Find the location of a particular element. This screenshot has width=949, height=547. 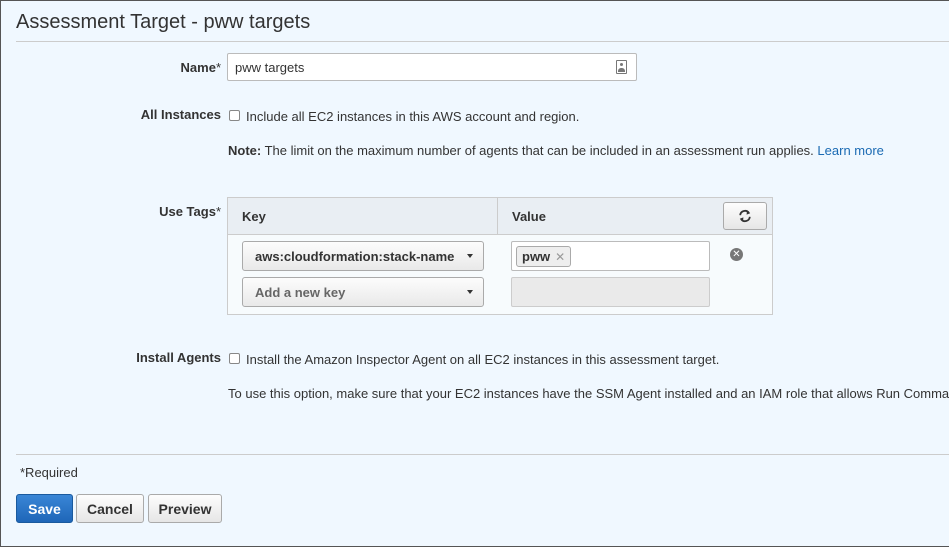

name-input: pww targets is located at coordinates (432, 67).